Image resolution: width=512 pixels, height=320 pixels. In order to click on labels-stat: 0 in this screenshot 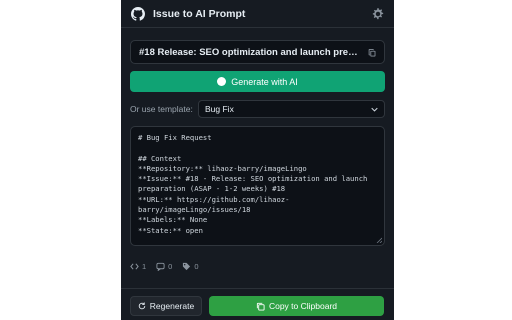, I will do `click(190, 266)`.